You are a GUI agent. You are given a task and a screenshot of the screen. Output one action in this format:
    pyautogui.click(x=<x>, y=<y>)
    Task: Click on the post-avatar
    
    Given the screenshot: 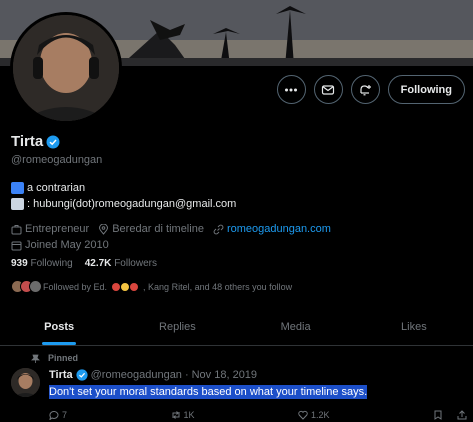 What is the action you would take?
    pyautogui.click(x=25, y=382)
    